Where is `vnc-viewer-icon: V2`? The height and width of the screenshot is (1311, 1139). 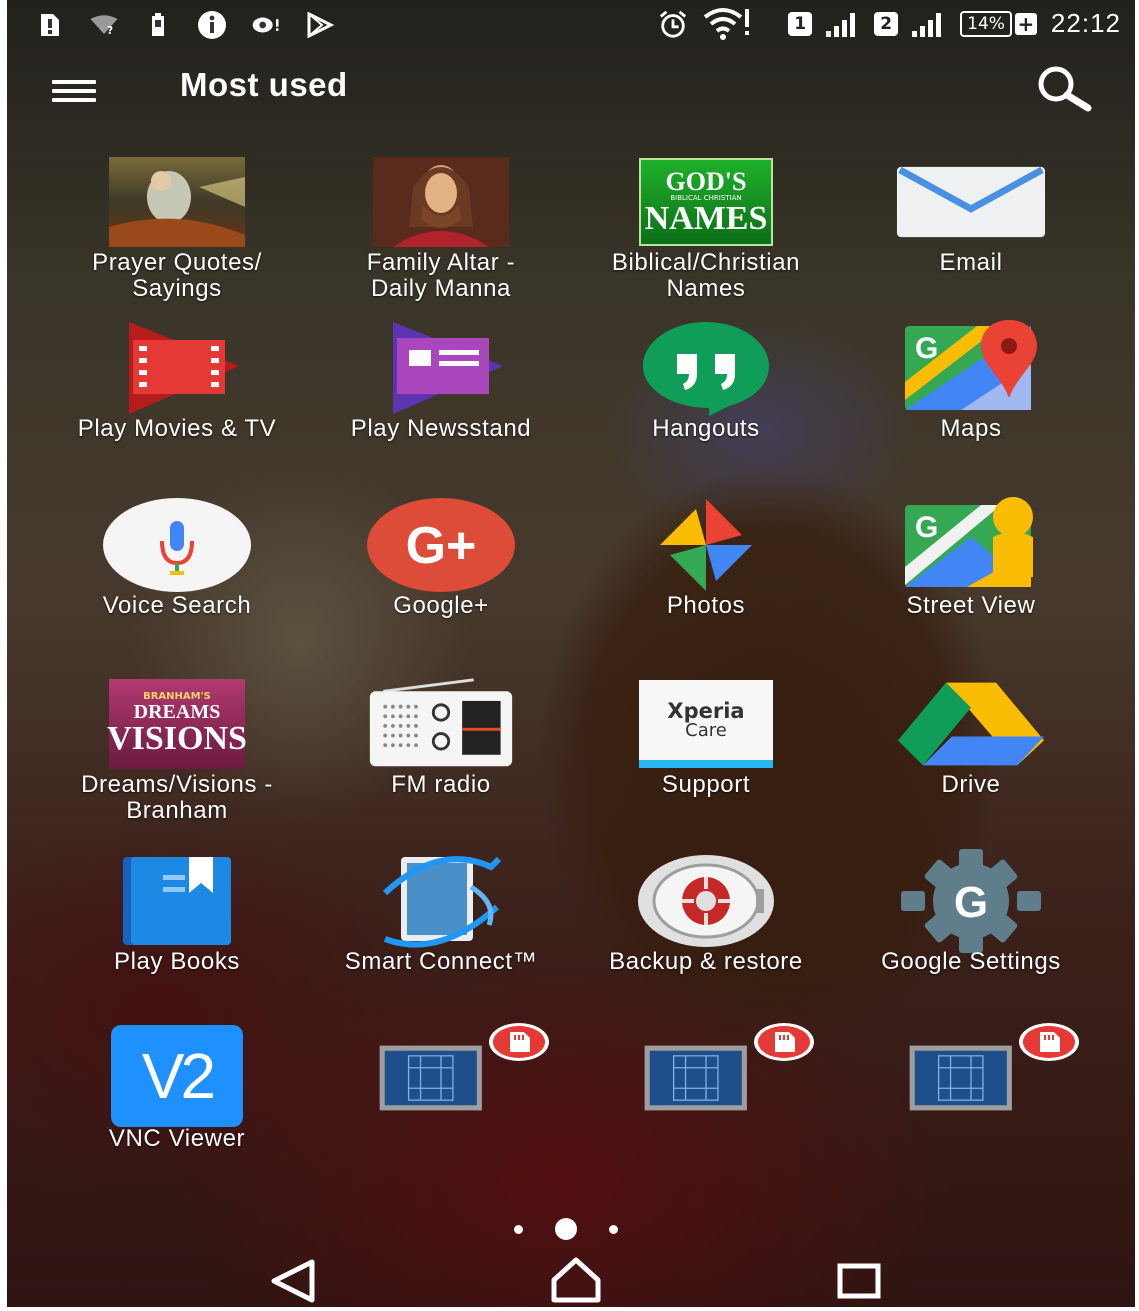 vnc-viewer-icon: V2 is located at coordinates (177, 1076).